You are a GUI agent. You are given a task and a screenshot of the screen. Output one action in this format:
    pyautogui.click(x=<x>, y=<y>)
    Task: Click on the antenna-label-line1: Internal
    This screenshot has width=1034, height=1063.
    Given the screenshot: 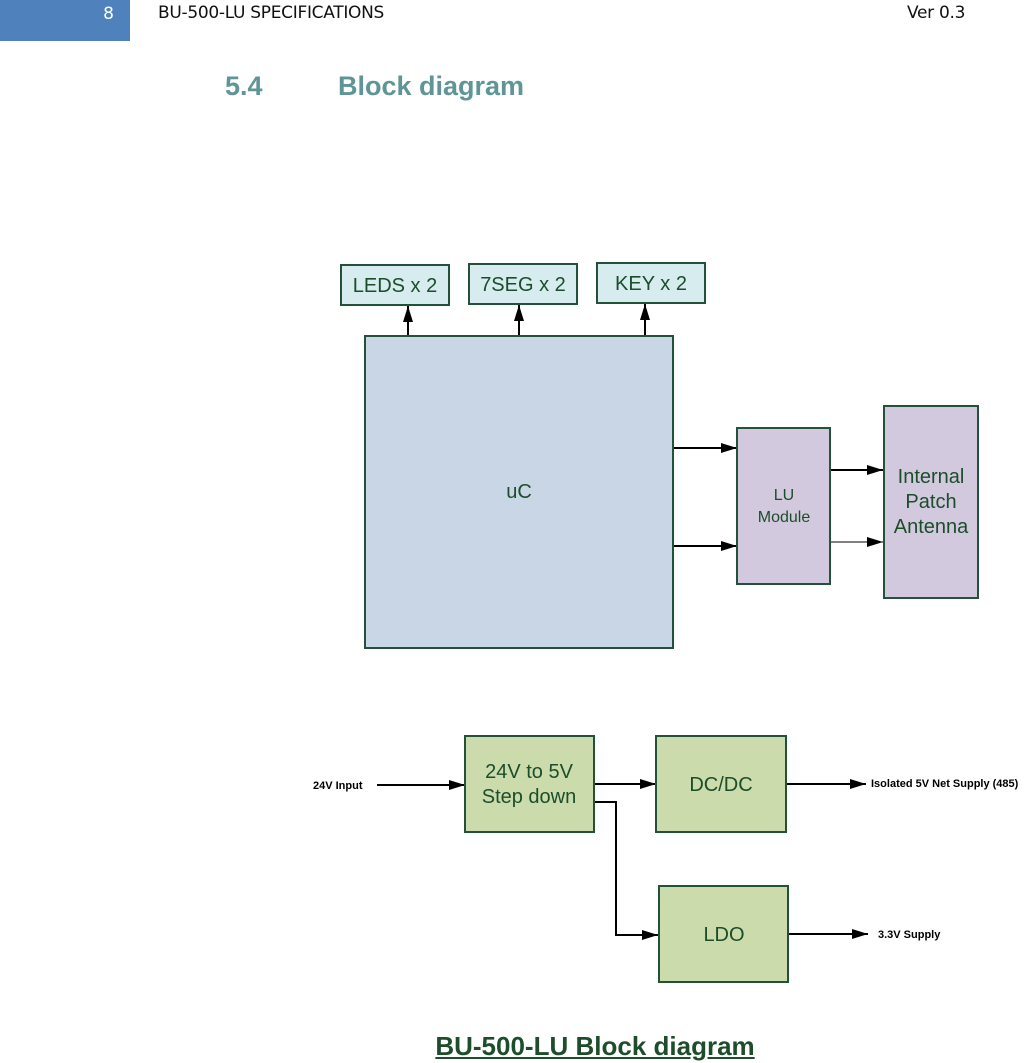 What is the action you would take?
    pyautogui.click(x=931, y=477)
    